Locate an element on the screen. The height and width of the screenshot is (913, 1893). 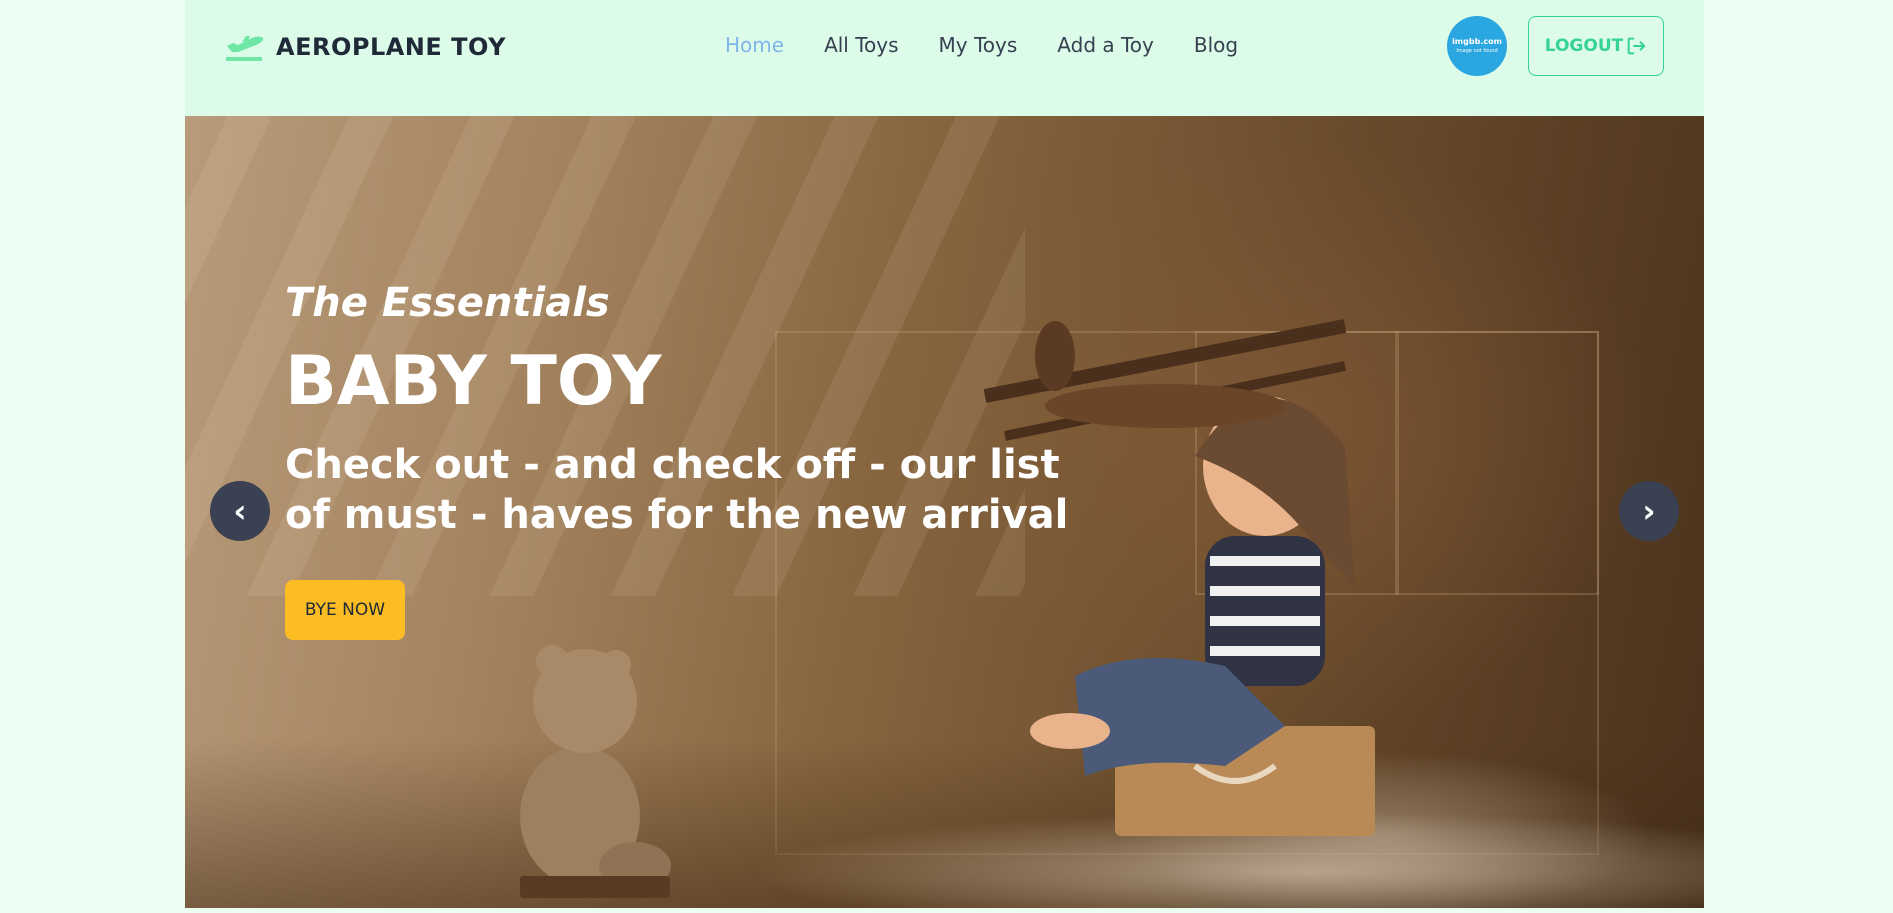
hero-title: BABY TOY is located at coordinates (473, 381).